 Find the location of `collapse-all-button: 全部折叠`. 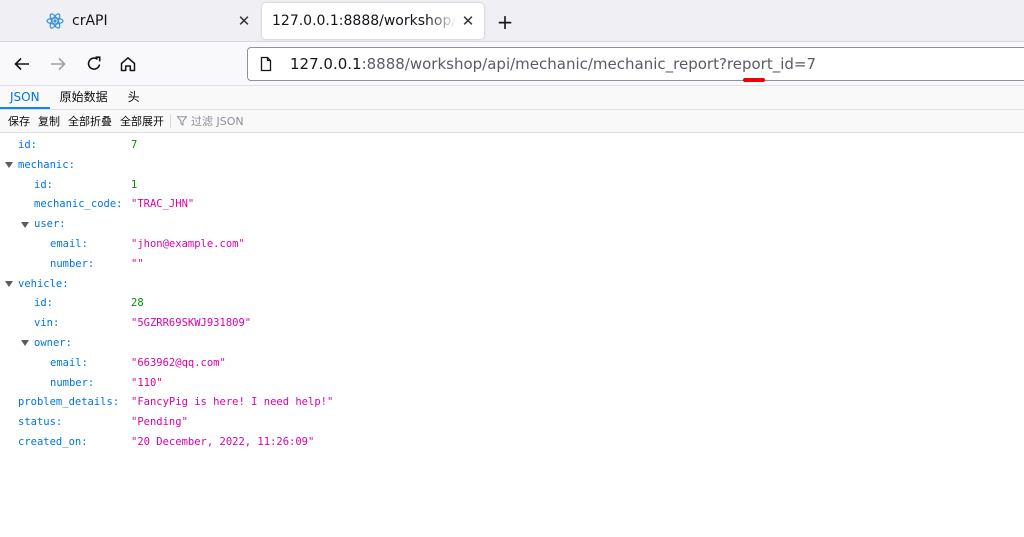

collapse-all-button: 全部折叠 is located at coordinates (90, 121).